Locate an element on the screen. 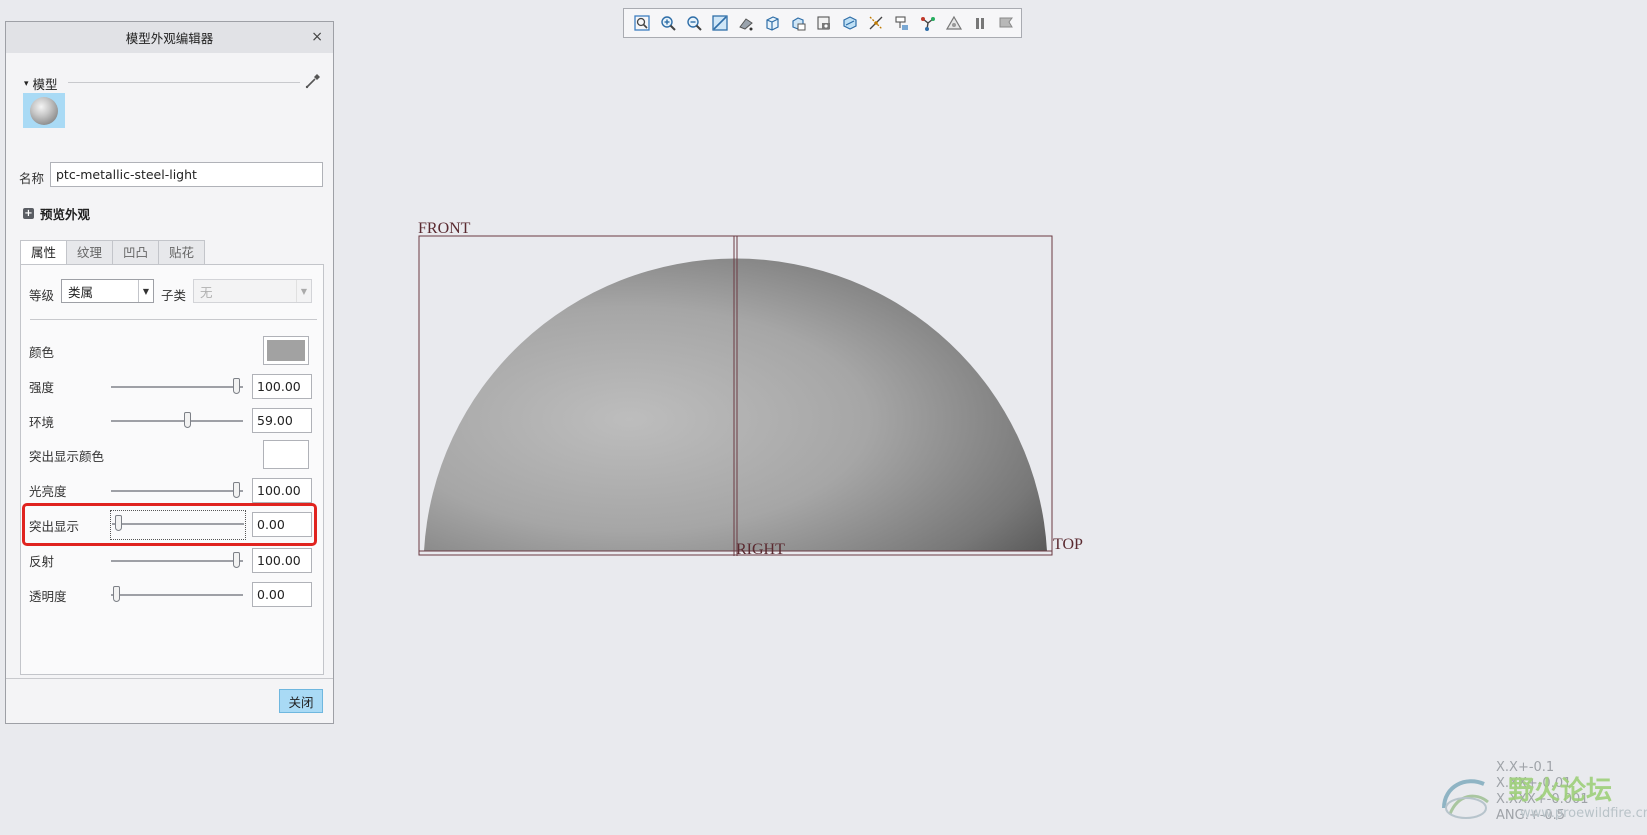 The image size is (1647, 835). hemisphere-model is located at coordinates (735, 404).